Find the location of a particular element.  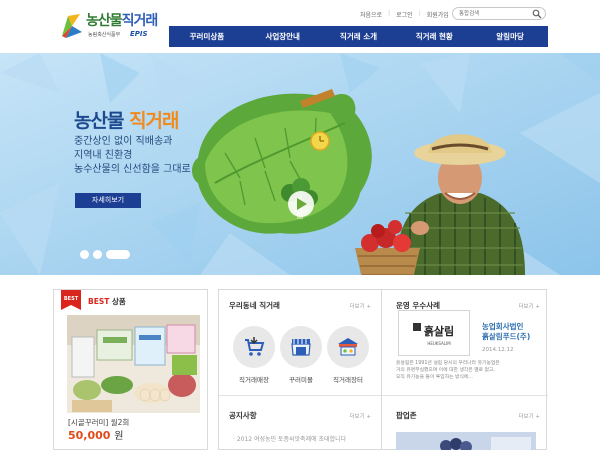

site-logo: 농산물직거래 농림축산식품부 EPIS is located at coordinates (108, 27).